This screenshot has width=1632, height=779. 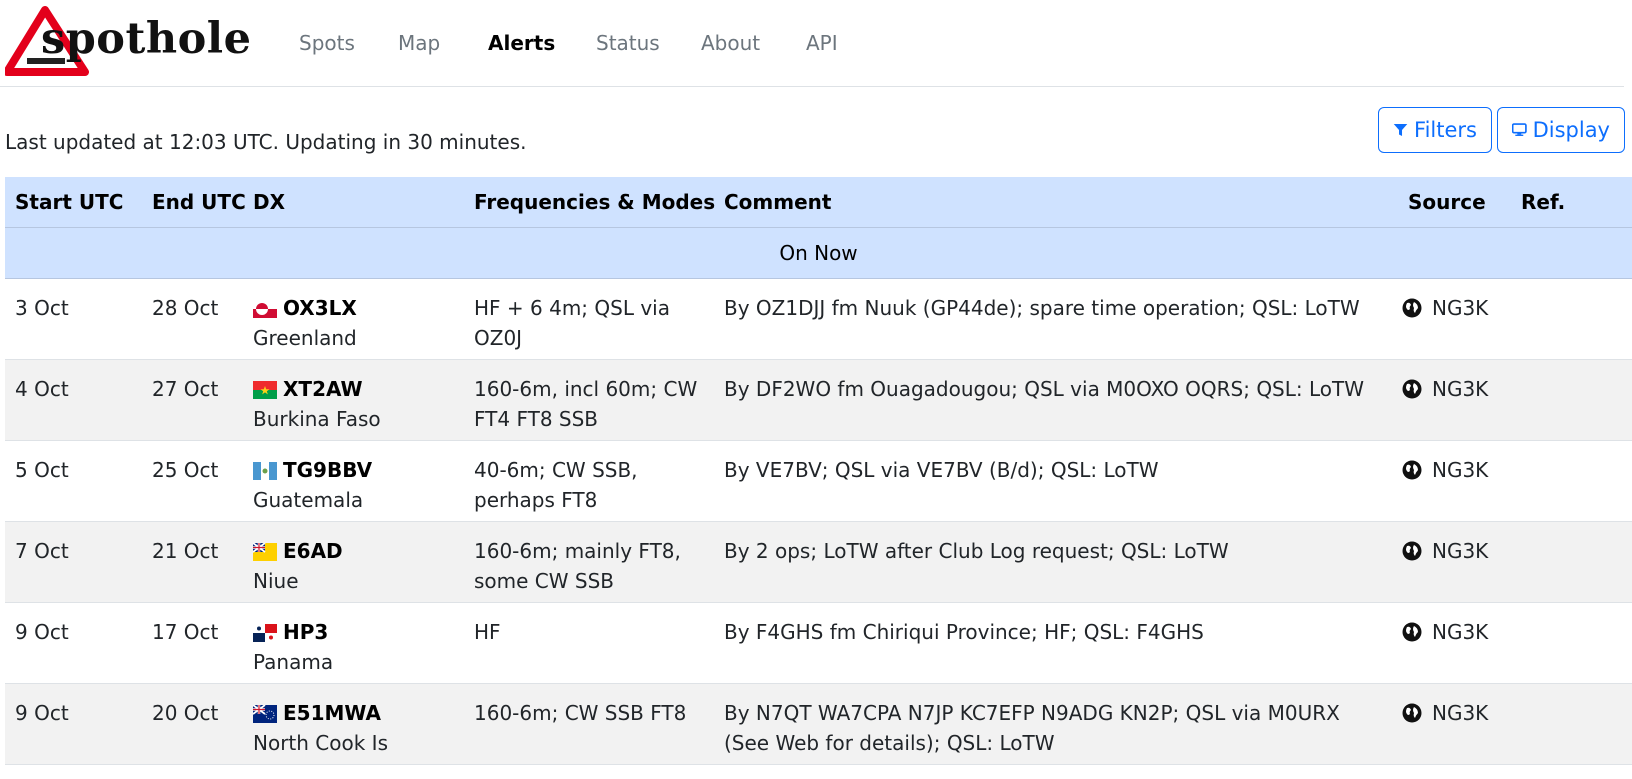 I want to click on col-source: Source, so click(x=1447, y=202).